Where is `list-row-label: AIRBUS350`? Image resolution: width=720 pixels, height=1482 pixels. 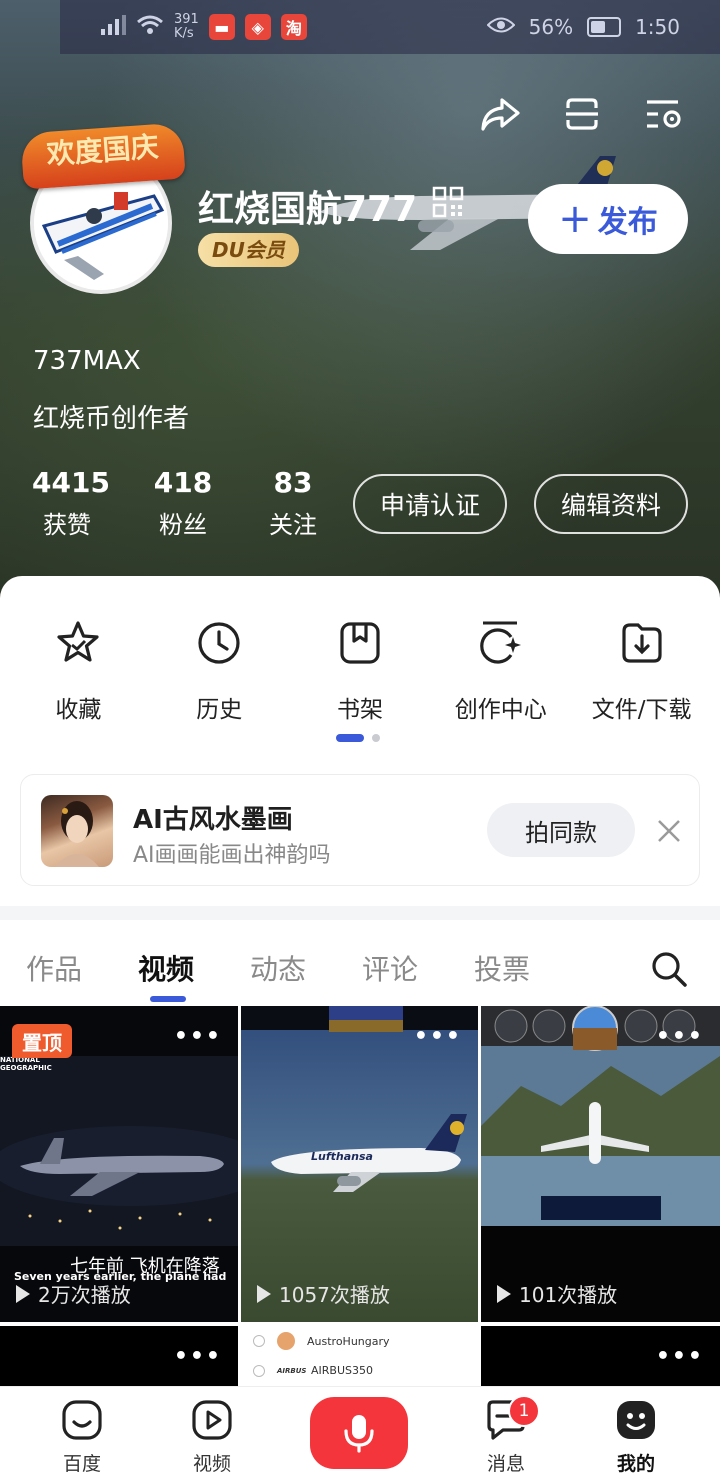
list-row-label: AIRBUS350 is located at coordinates (342, 1370).